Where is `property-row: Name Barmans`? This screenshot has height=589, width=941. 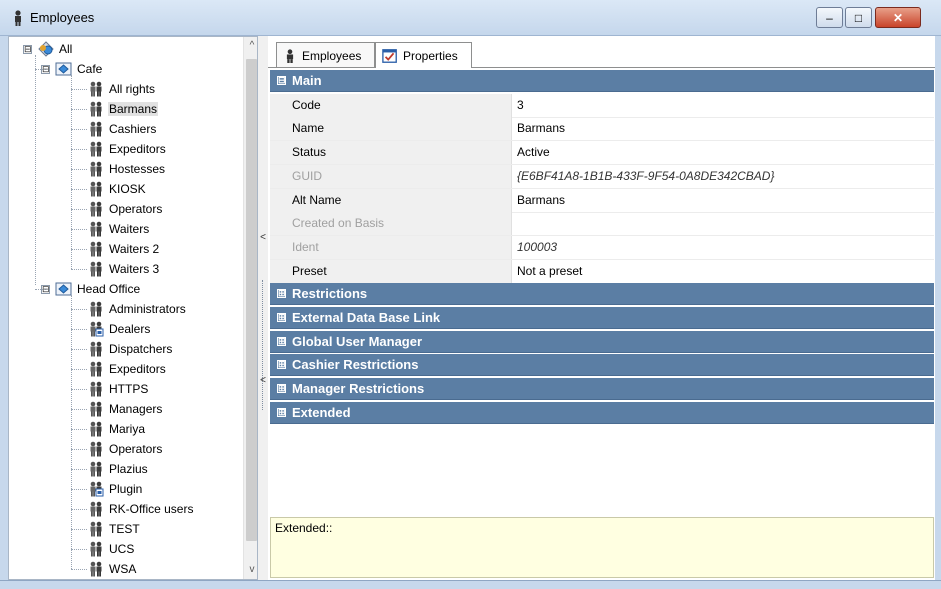 property-row: Name Barmans is located at coordinates (602, 129).